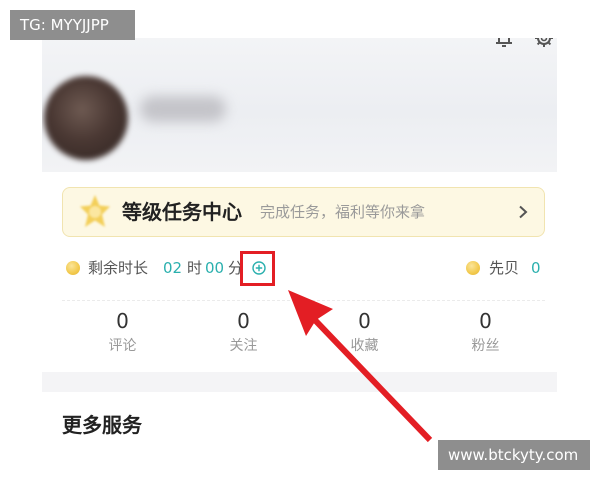 This screenshot has height=480, width=600. I want to click on stat-following: 0 关注, so click(243, 332).